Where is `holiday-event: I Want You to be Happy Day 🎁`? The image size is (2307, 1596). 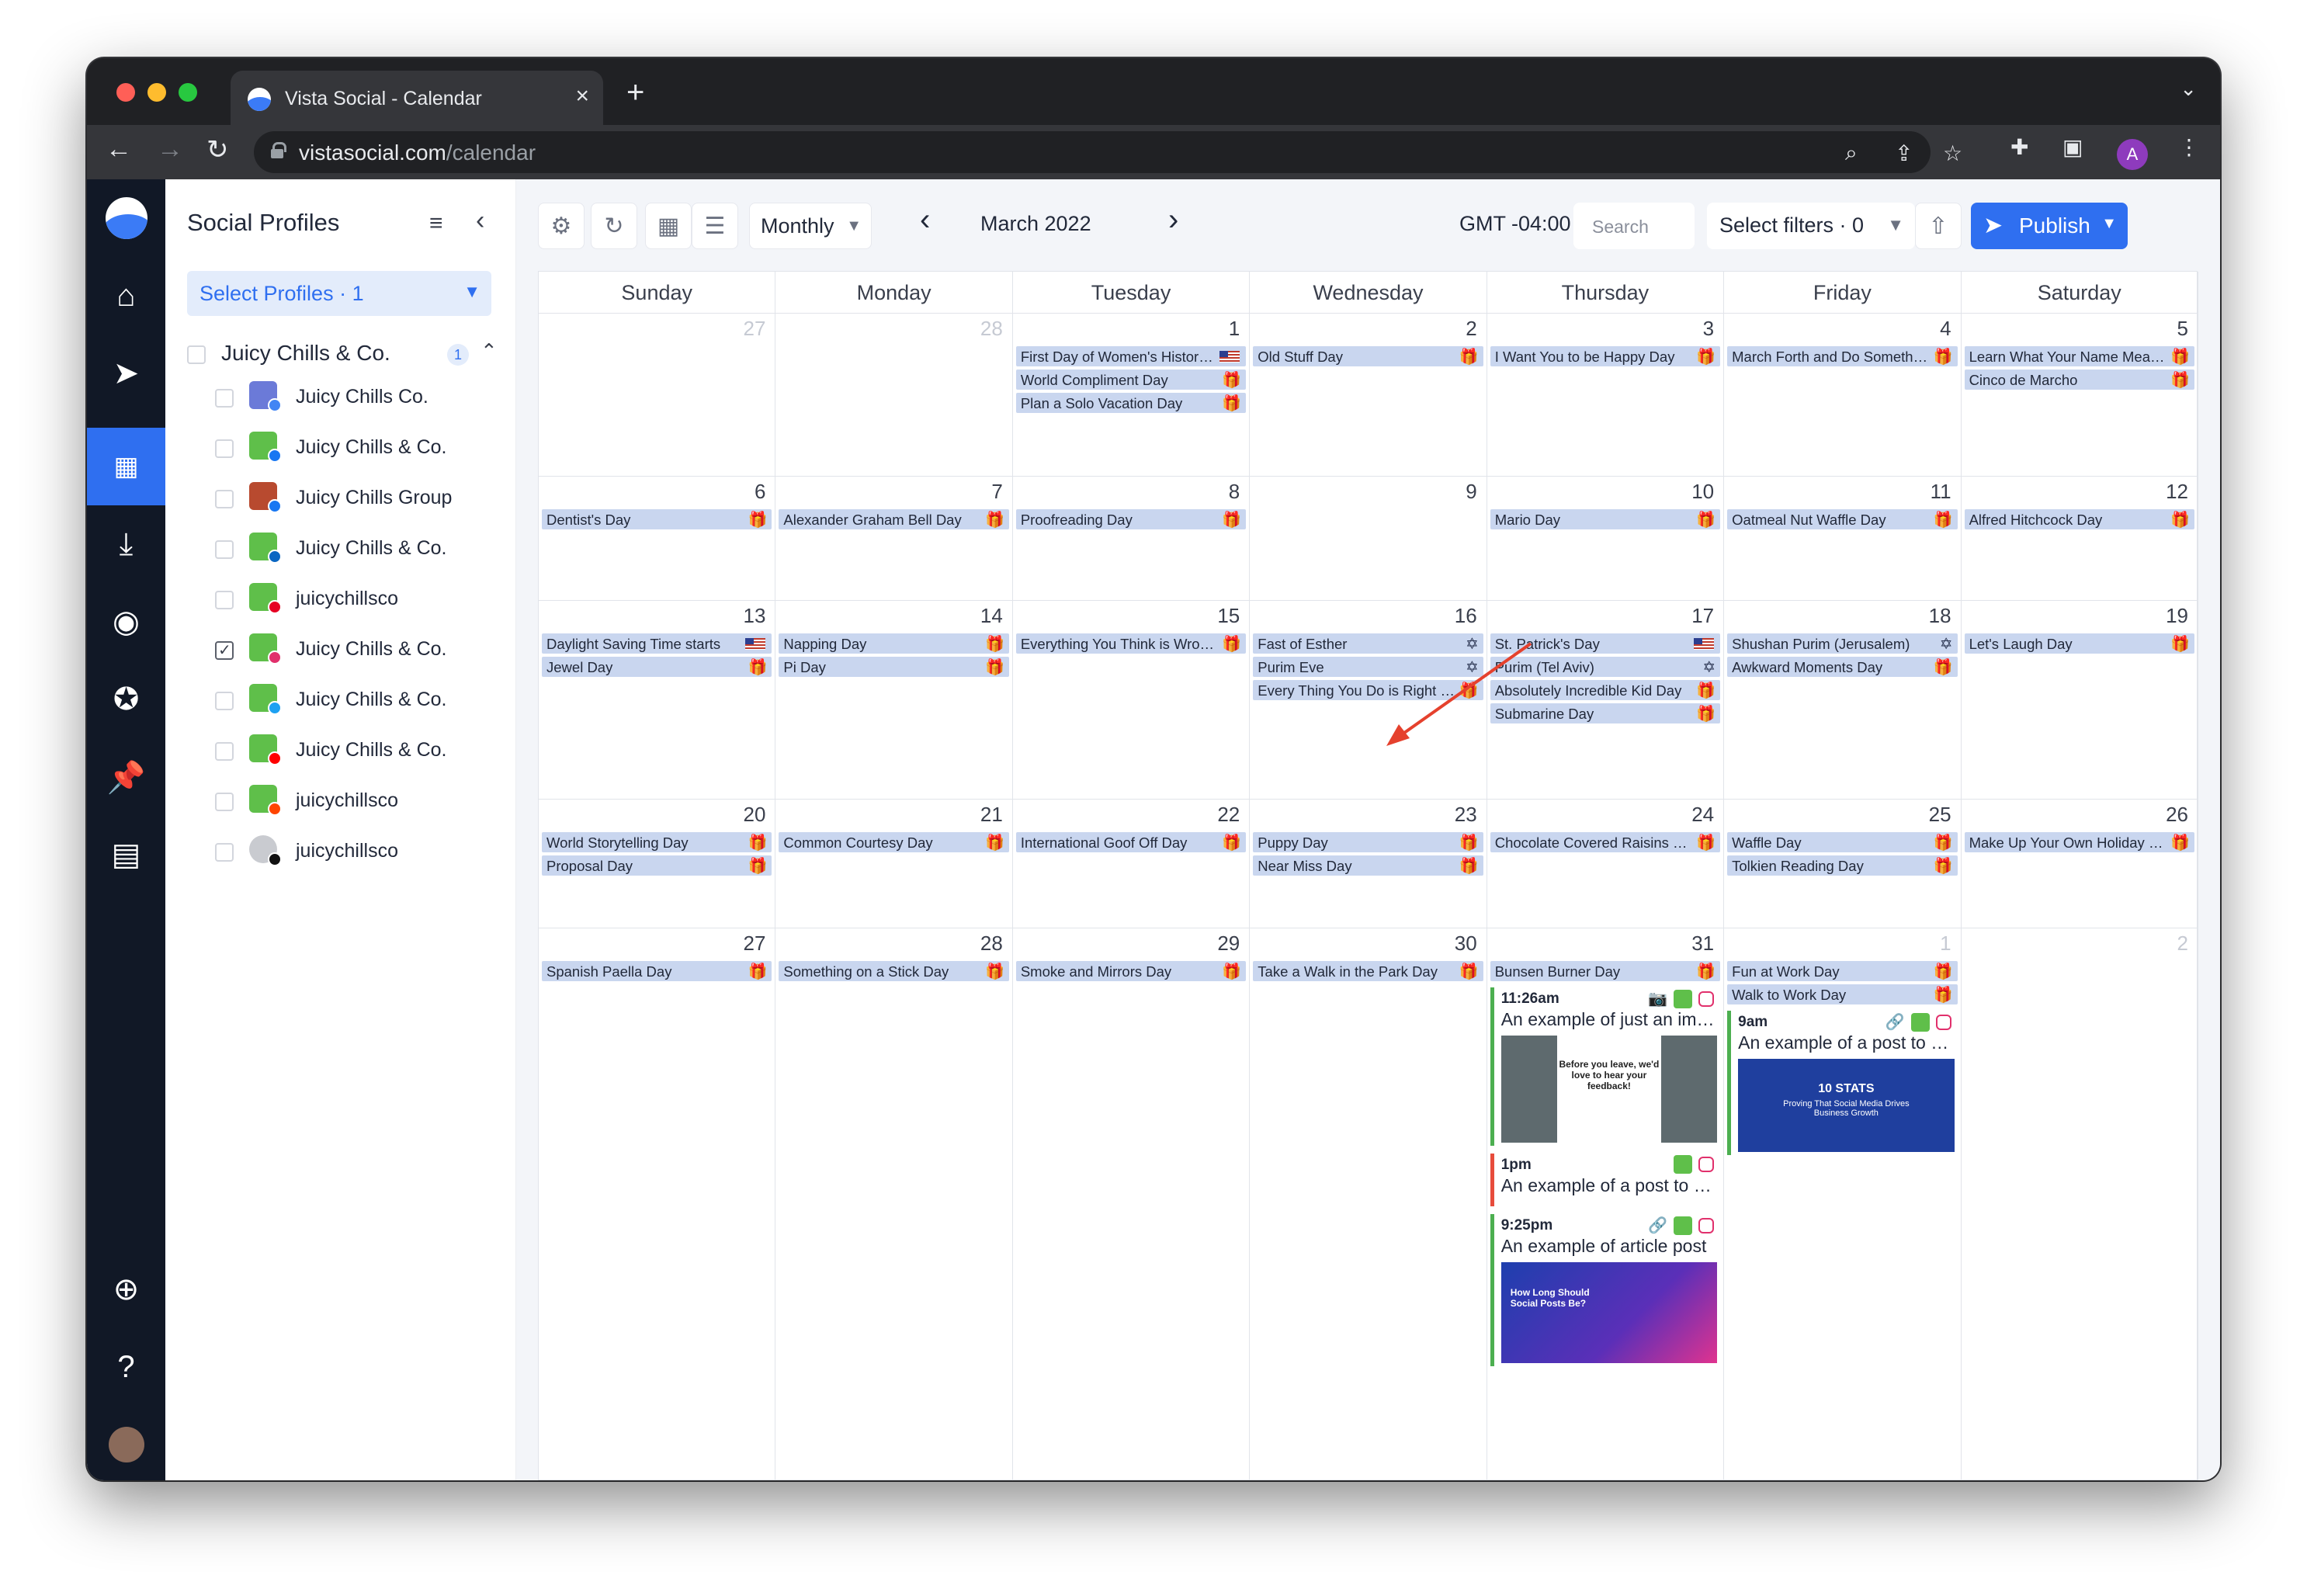 holiday-event: I Want You to be Happy Day 🎁 is located at coordinates (1605, 356).